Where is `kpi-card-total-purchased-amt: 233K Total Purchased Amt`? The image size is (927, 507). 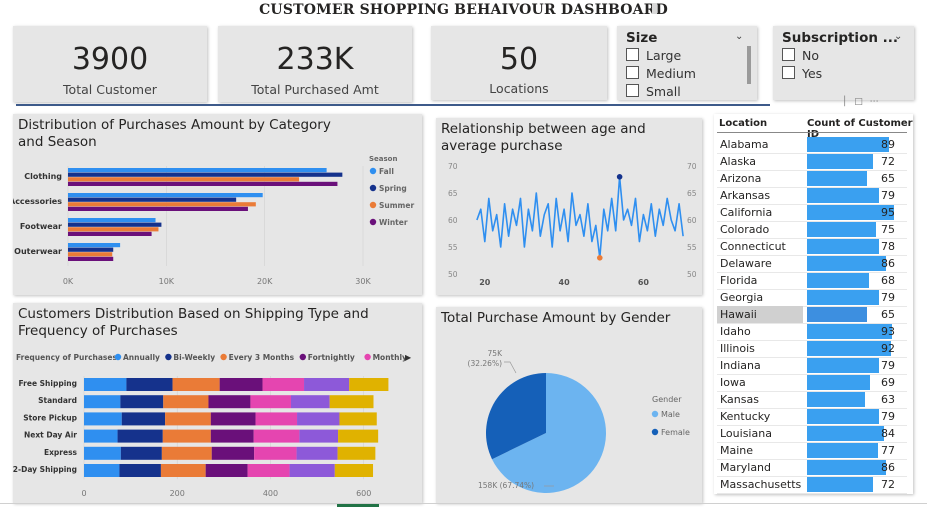
kpi-card-total-purchased-amt: 233K Total Purchased Amt is located at coordinates (315, 64).